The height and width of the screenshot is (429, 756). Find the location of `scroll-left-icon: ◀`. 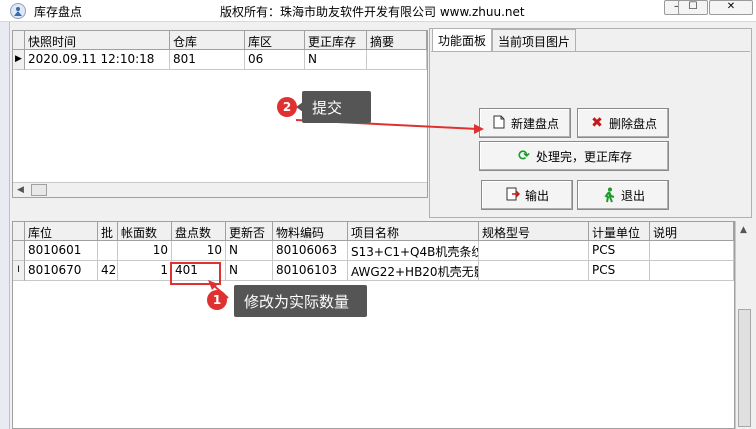

scroll-left-icon: ◀ is located at coordinates (20, 190).